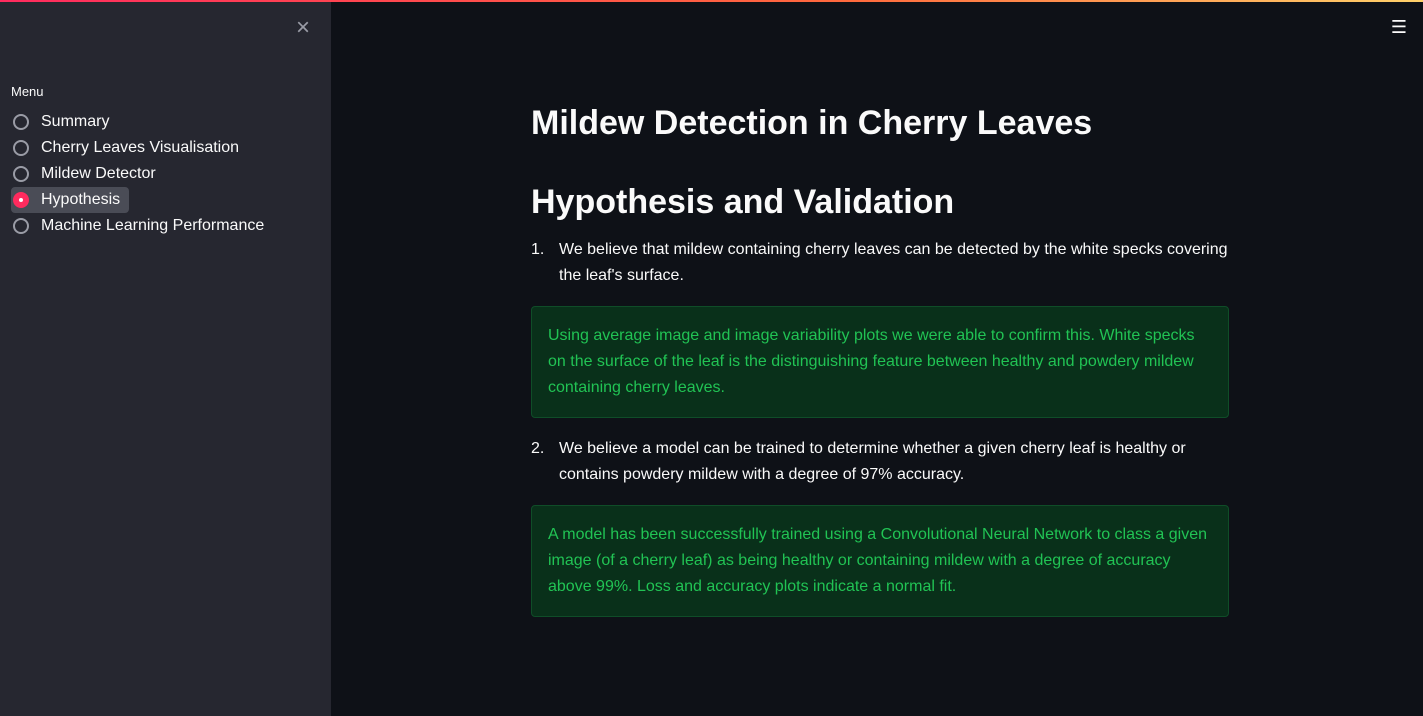 This screenshot has width=1423, height=716. Describe the element at coordinates (27, 91) in the screenshot. I see `menu-label: Menu` at that location.